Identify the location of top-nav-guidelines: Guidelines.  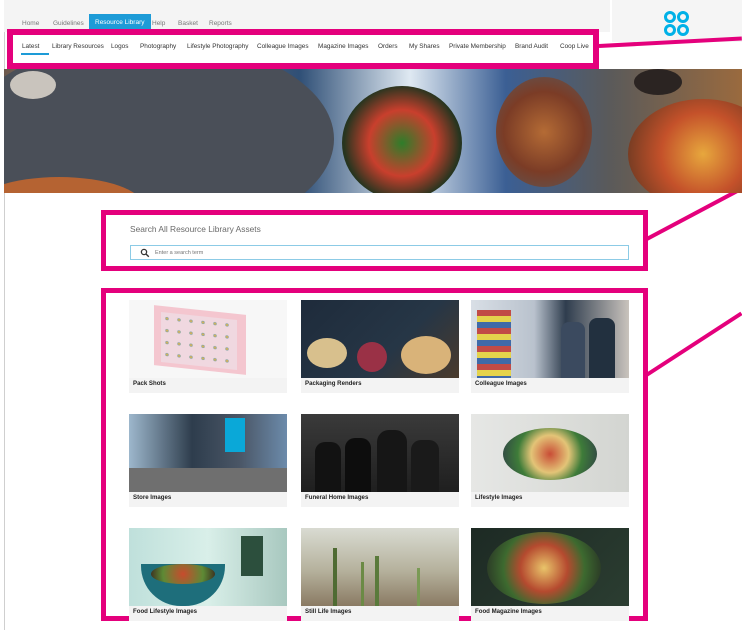
(68, 23).